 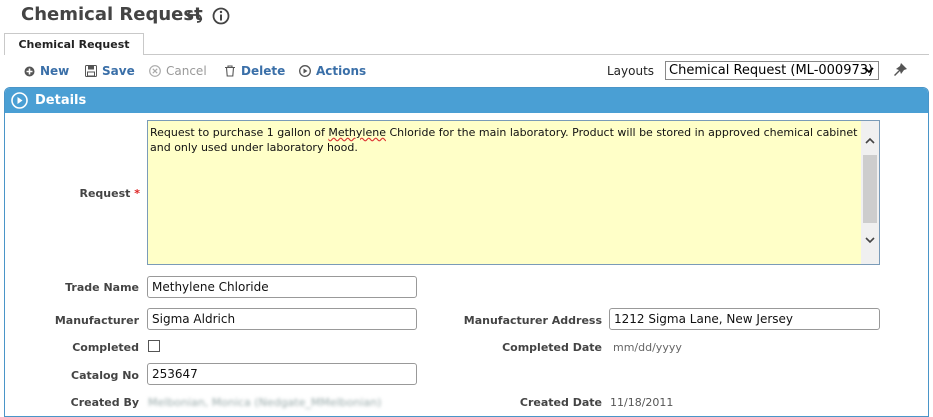 I want to click on textarea-scrollbar, so click(x=870, y=192).